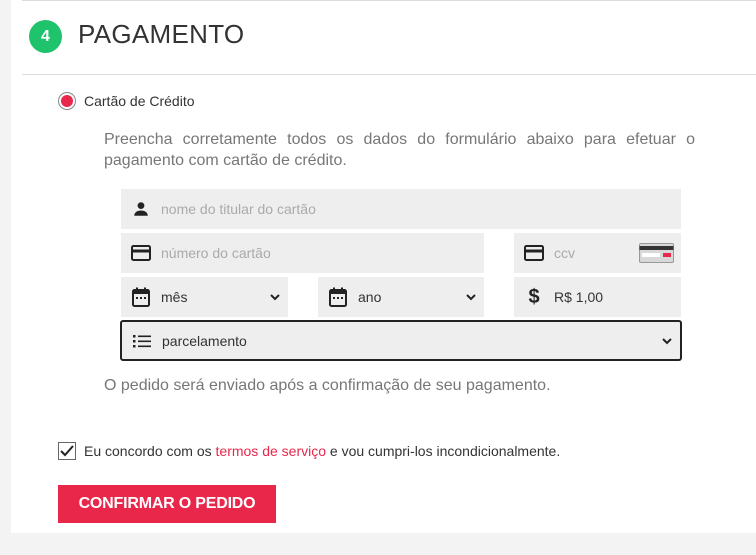 This screenshot has height=555, width=756. I want to click on terms-link: termos de serviço, so click(271, 451).